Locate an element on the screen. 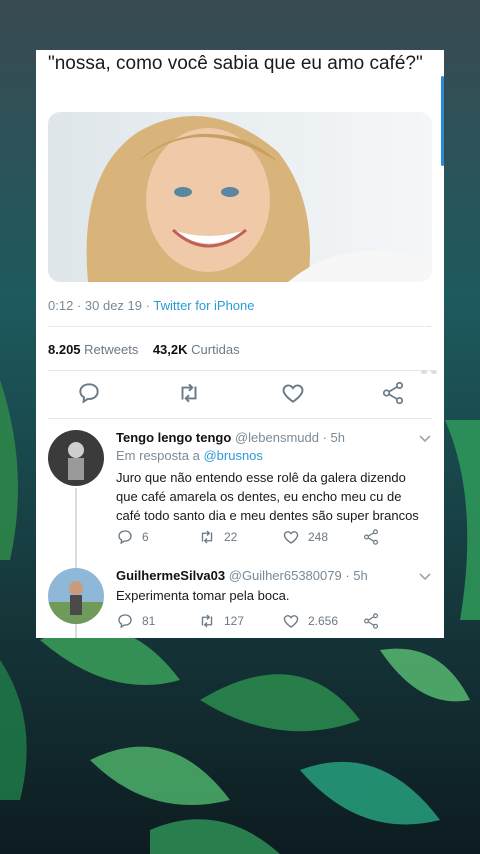  like-button: 248 is located at coordinates (305, 537).